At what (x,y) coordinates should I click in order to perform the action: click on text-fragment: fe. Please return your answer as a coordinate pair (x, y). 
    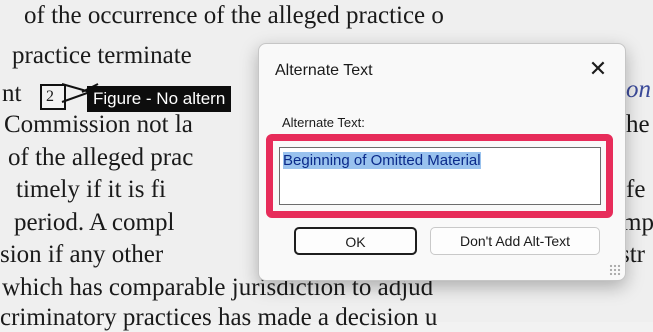
    Looking at the image, I should click on (636, 189).